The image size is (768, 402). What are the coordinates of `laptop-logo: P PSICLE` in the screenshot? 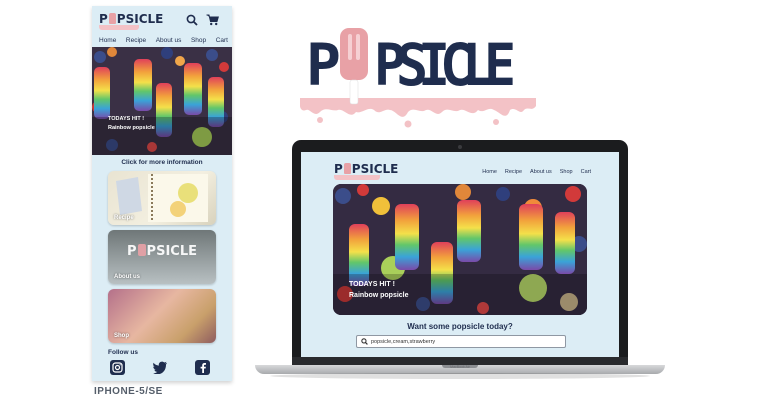 It's located at (366, 169).